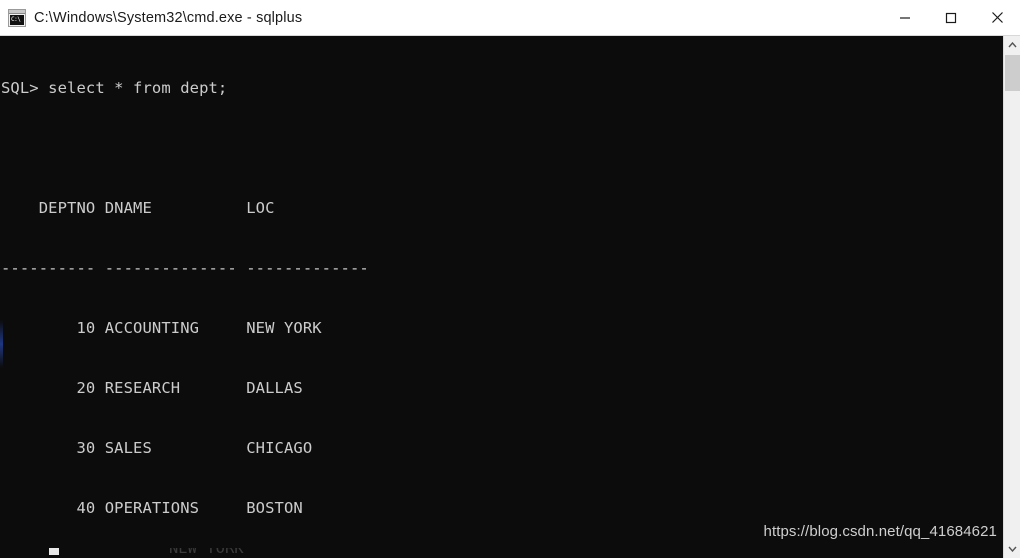 Image resolution: width=1020 pixels, height=558 pixels. I want to click on cmd-icon-screen-text: C:\, so click(17, 19).